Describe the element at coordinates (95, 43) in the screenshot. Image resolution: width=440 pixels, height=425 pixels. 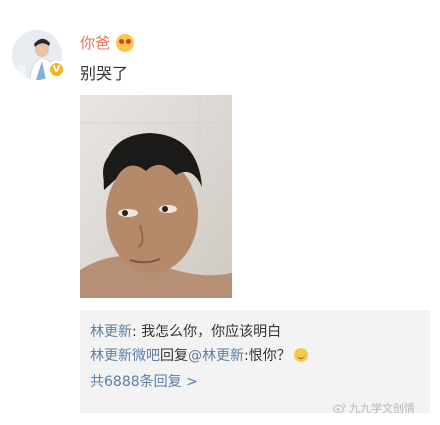
I see `username-label: 你爸` at that location.